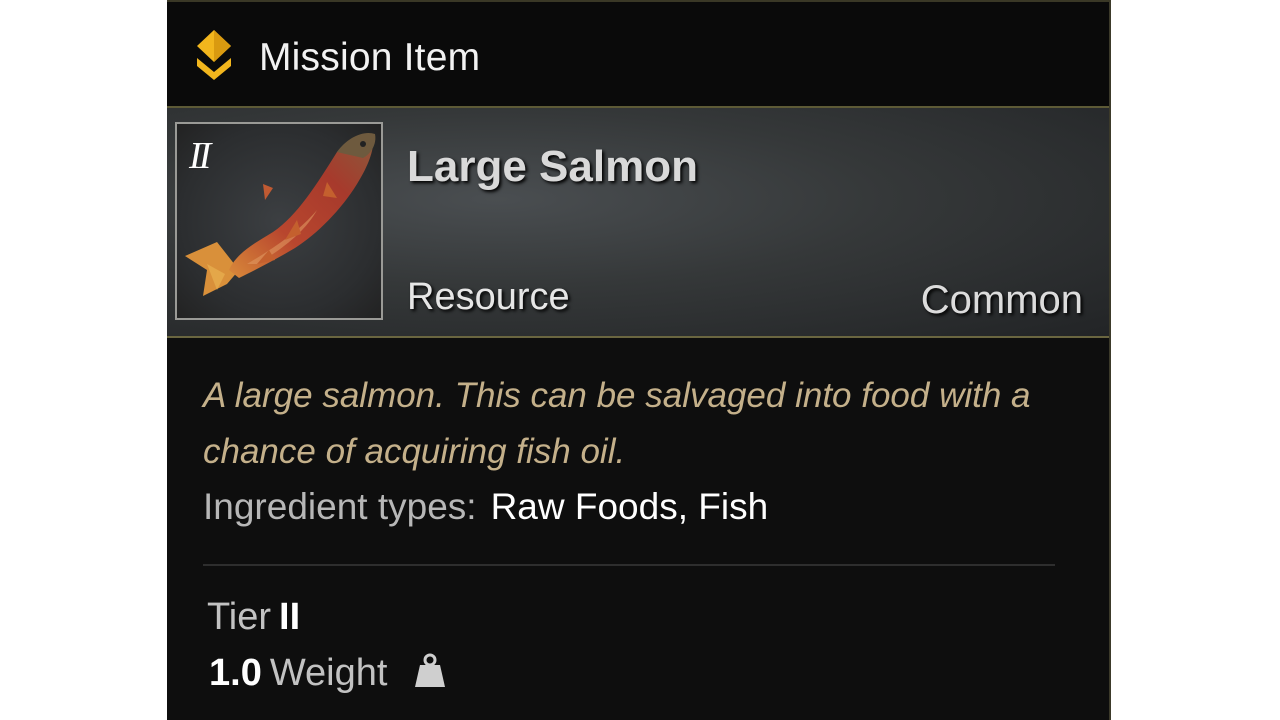  What do you see at coordinates (239, 617) in the screenshot?
I see `tier-label: Tier` at bounding box center [239, 617].